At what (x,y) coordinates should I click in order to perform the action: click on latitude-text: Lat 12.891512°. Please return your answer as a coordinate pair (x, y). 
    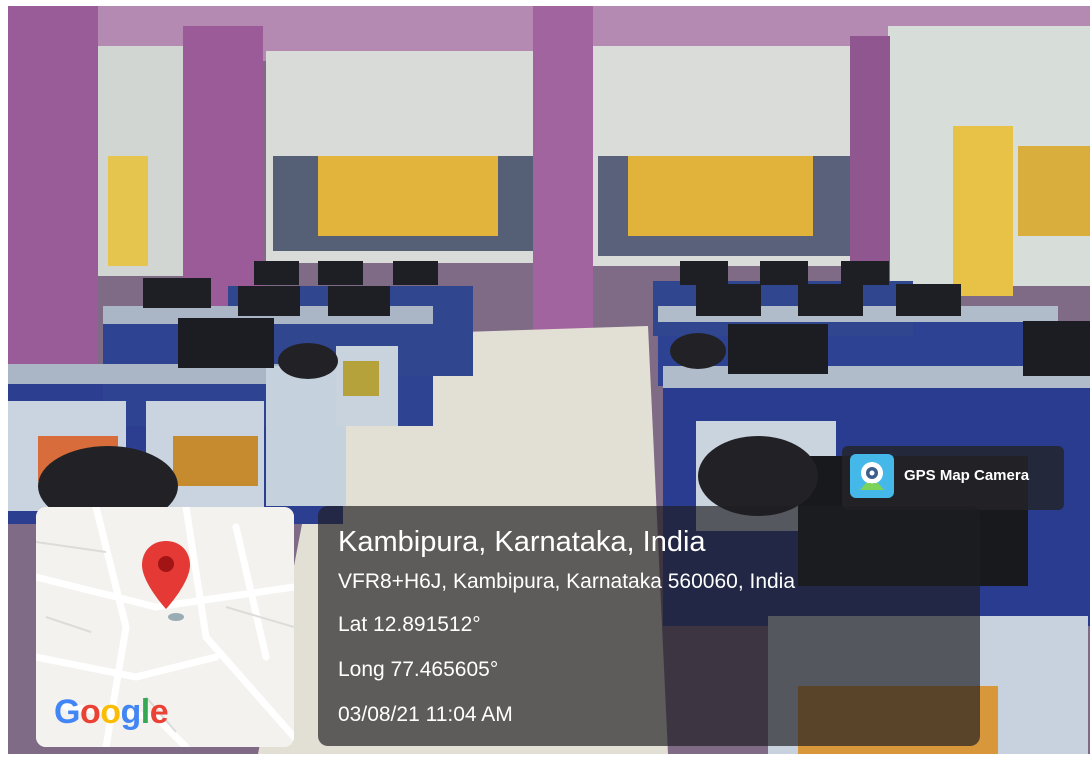
    Looking at the image, I should click on (409, 624).